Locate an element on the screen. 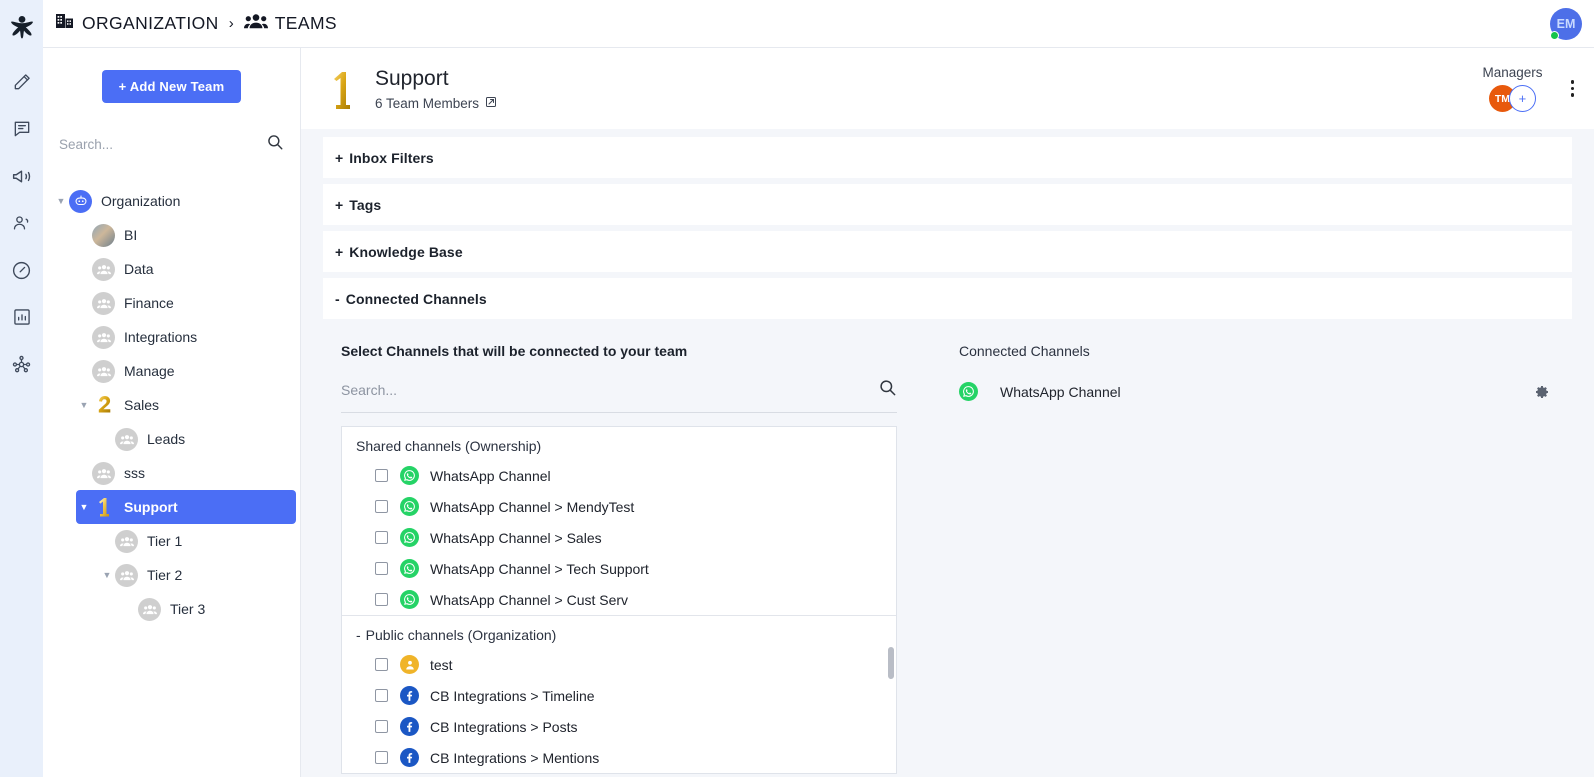 This screenshot has height=777, width=1594. tree-item-tier-3: ▼Tier 3 is located at coordinates (209, 609).